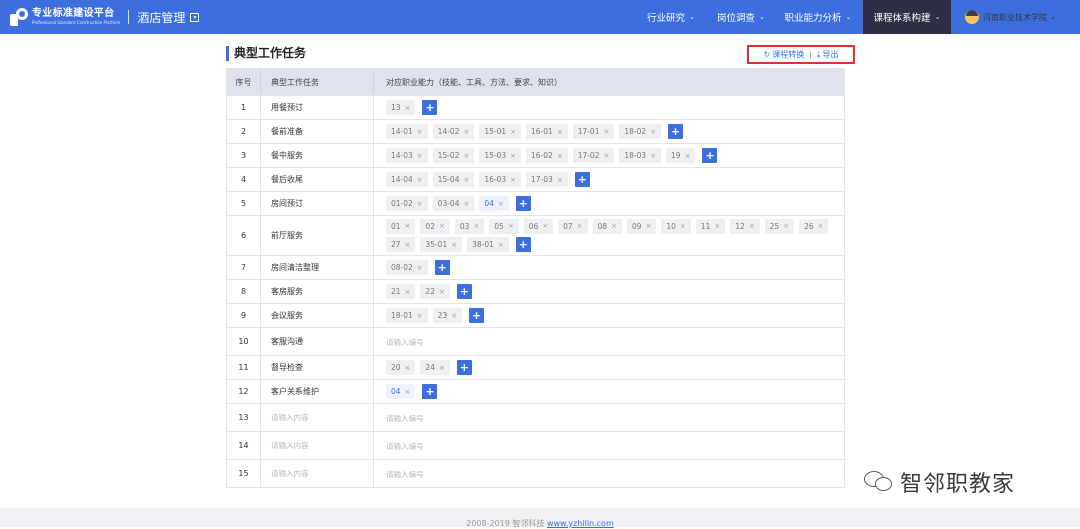 Image resolution: width=1080 pixels, height=529 pixels. I want to click on ability-tag: 23 ×, so click(447, 315).